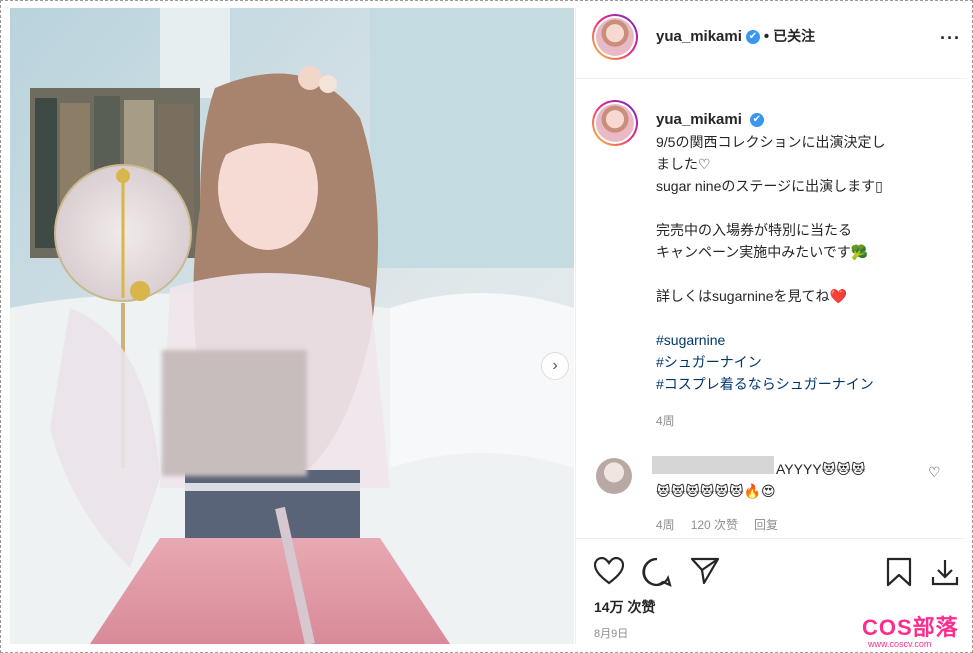 This screenshot has width=973, height=653. What do you see at coordinates (234, 413) in the screenshot?
I see `redacted-area` at bounding box center [234, 413].